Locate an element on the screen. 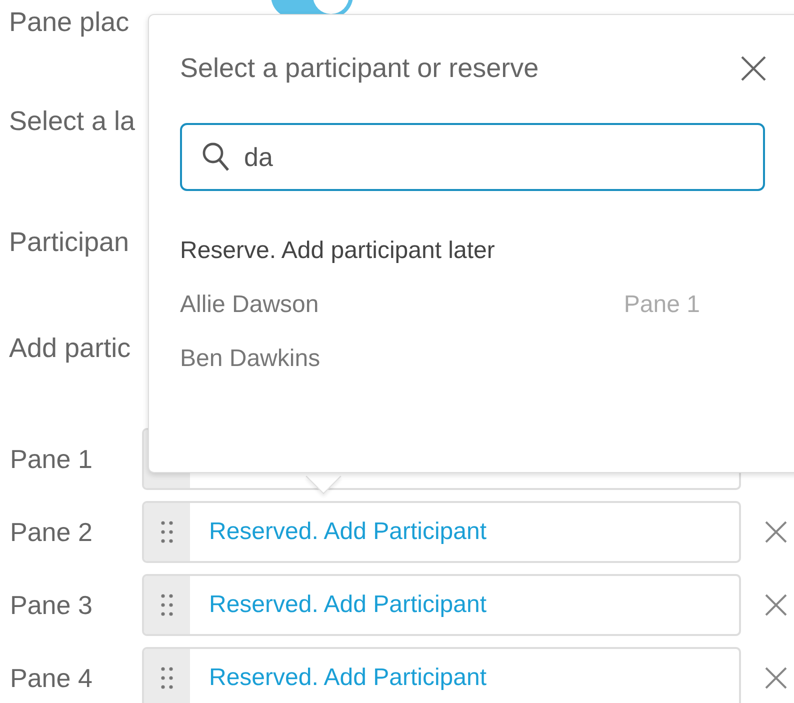  participant-option: Allie Dawson is located at coordinates (249, 308).